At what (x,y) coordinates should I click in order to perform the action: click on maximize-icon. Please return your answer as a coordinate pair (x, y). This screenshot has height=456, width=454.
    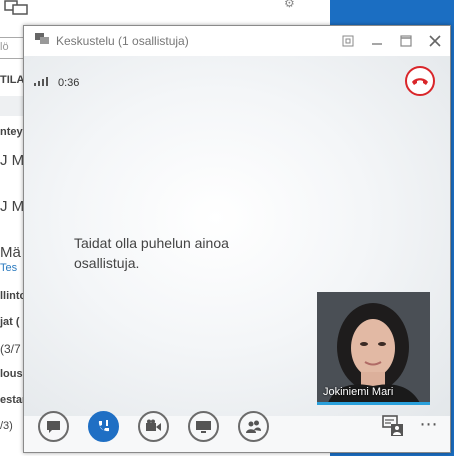
    Looking at the image, I should click on (406, 41).